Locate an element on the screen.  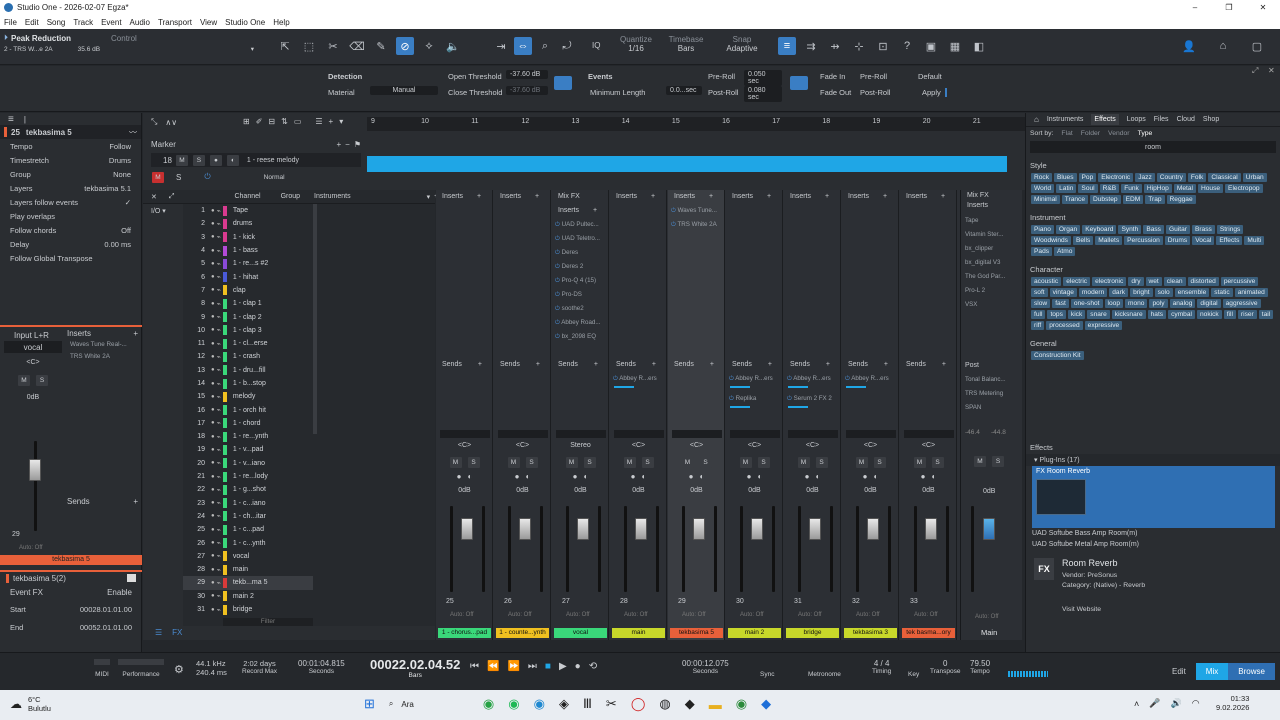
track-view-icon: ⊞ is located at coordinates (246, 121).